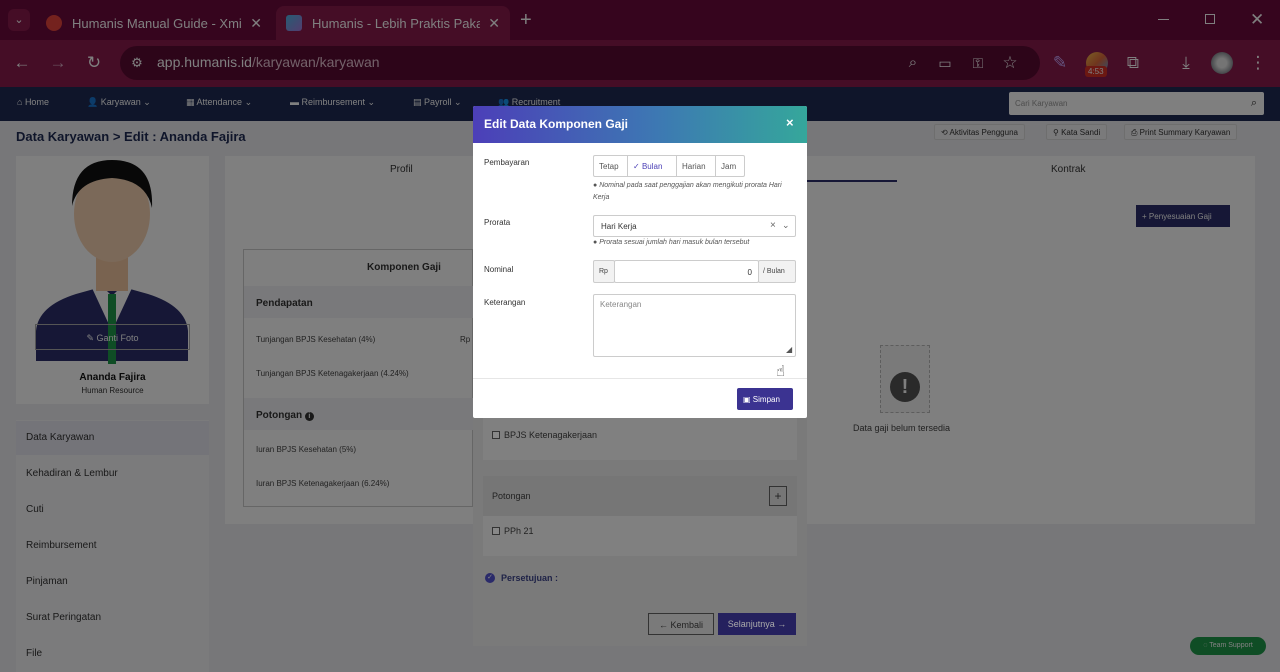 This screenshot has width=1280, height=672. I want to click on keterangan-label: Keterangan, so click(505, 302).